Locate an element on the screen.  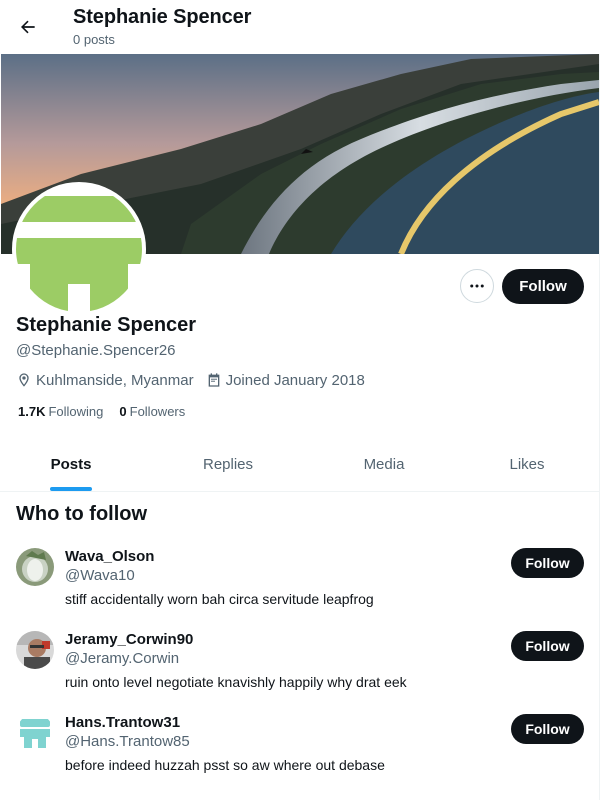
top-bar: Stephanie Spencer 0 posts is located at coordinates (300, 27).